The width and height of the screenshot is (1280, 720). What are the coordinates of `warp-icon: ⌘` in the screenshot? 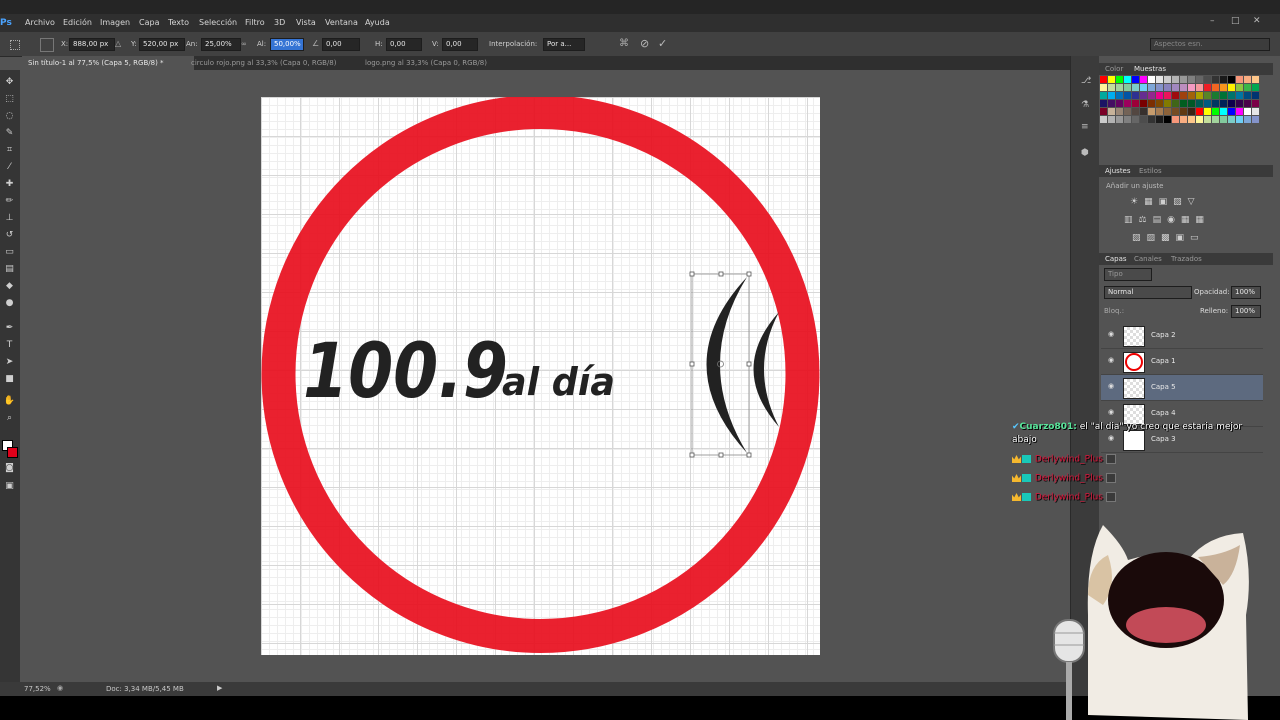 It's located at (624, 43).